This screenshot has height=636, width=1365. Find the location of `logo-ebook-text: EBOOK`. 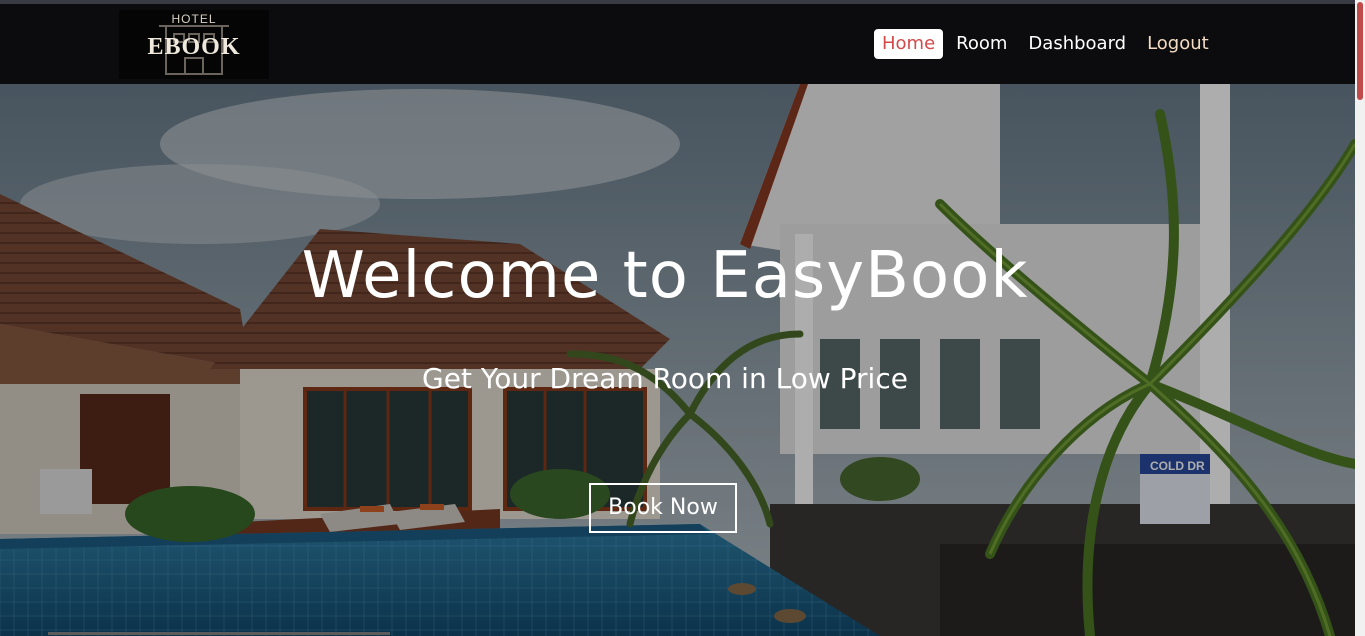

logo-ebook-text: EBOOK is located at coordinates (194, 47).